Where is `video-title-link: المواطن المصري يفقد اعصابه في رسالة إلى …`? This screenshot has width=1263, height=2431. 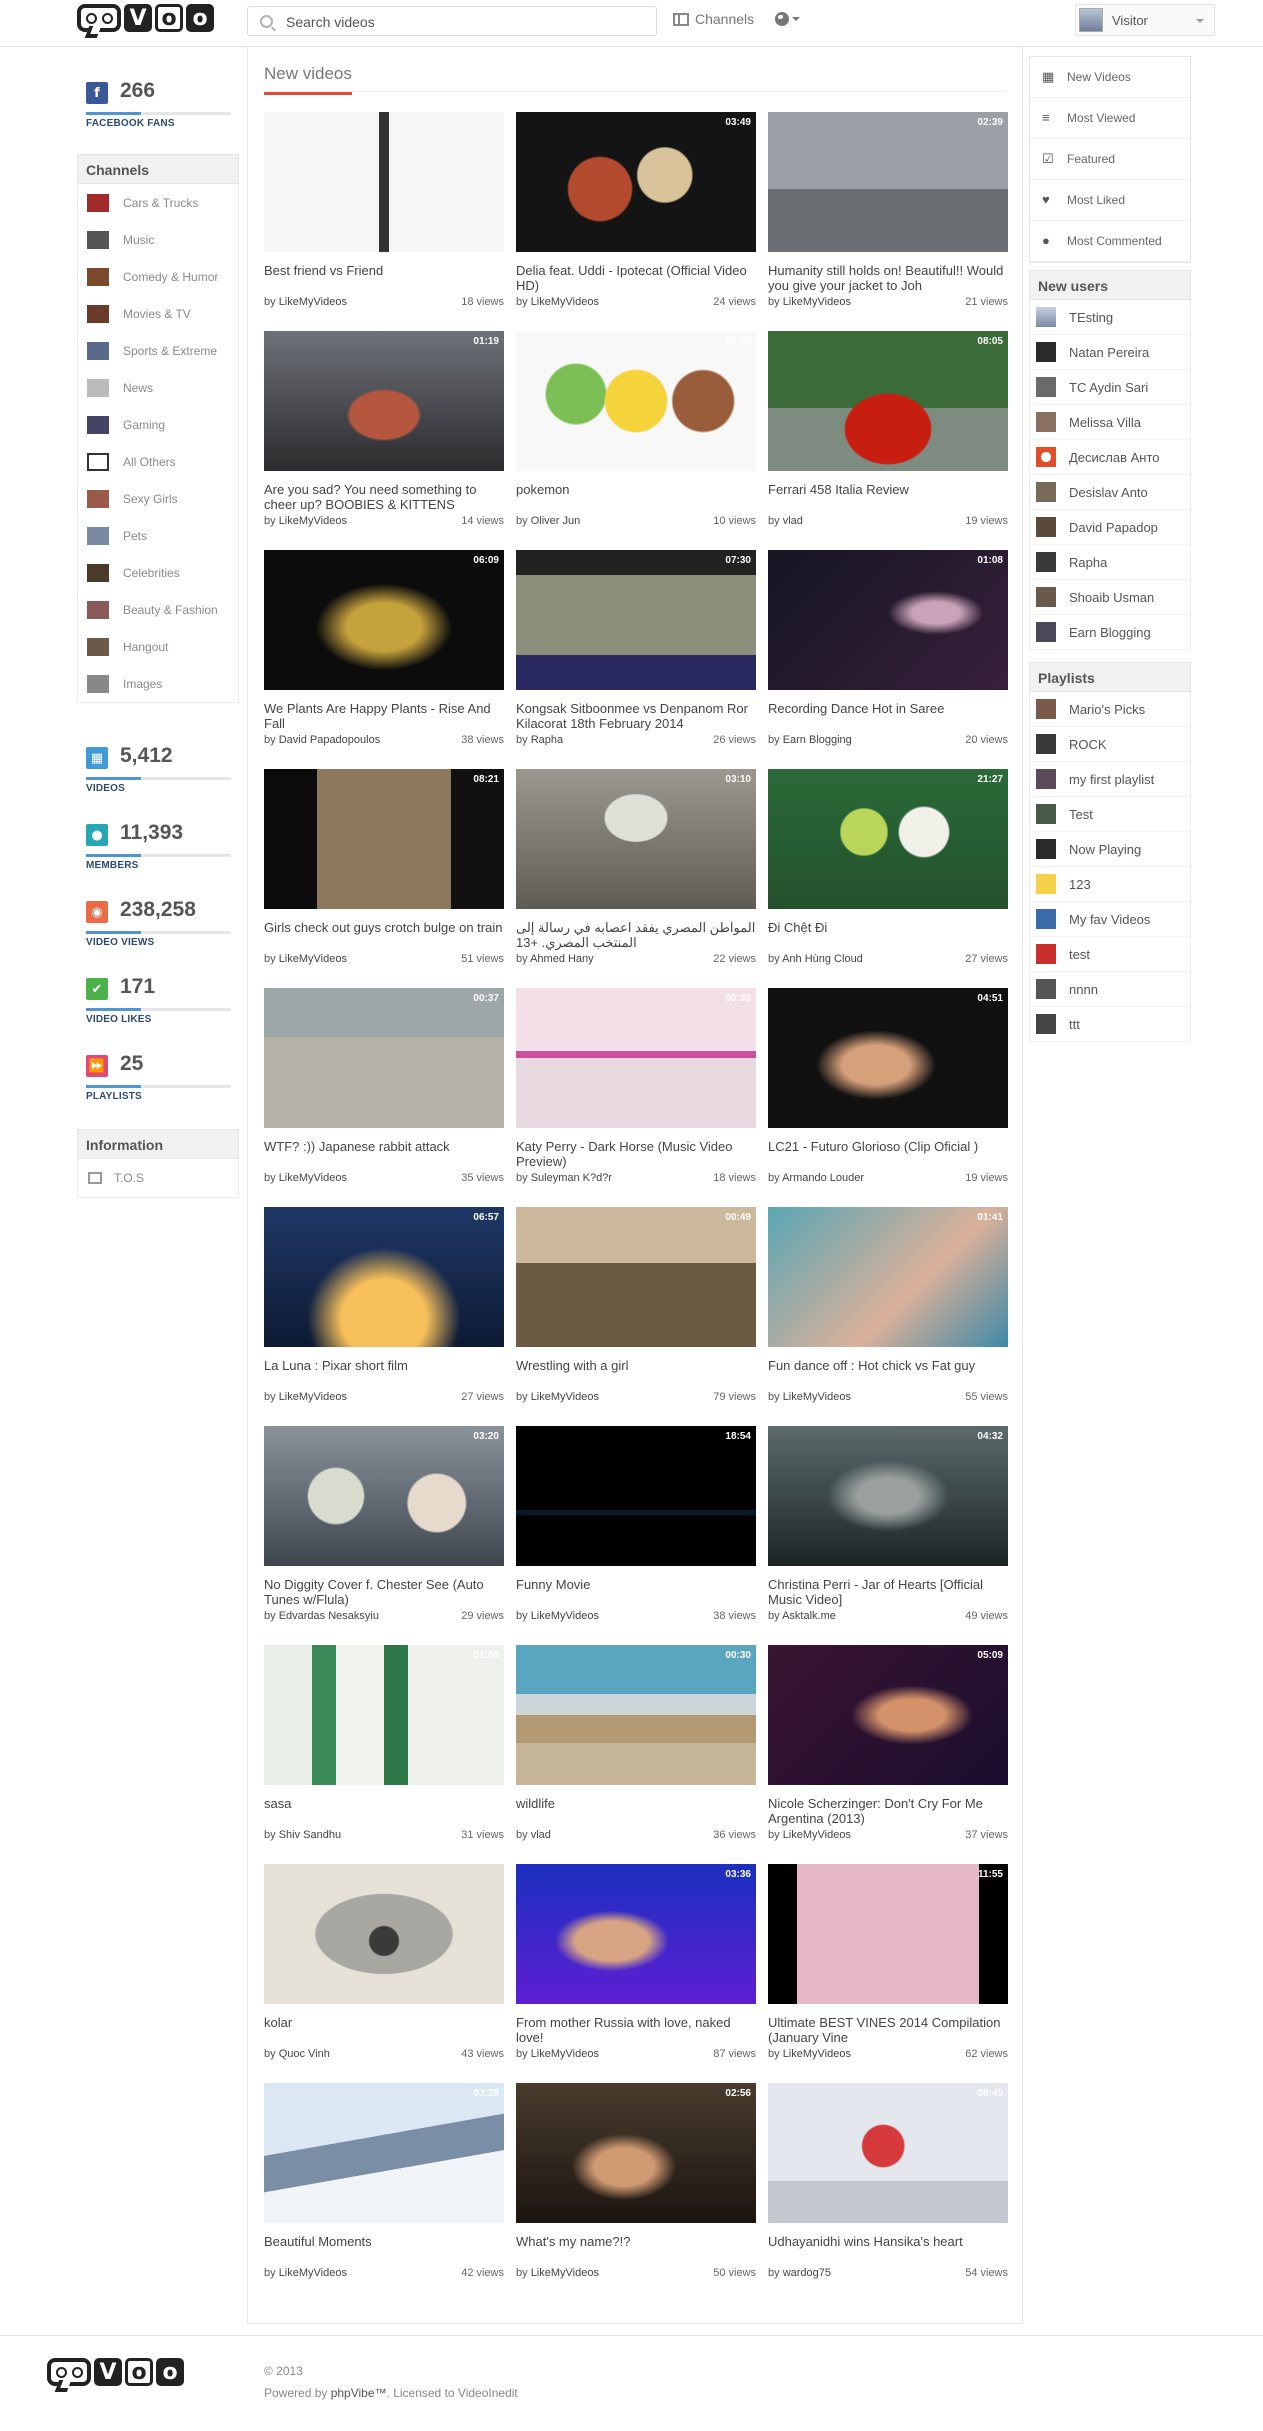 video-title-link: المواطن المصري يفقد اعصابه في رسالة إلى … is located at coordinates (636, 935).